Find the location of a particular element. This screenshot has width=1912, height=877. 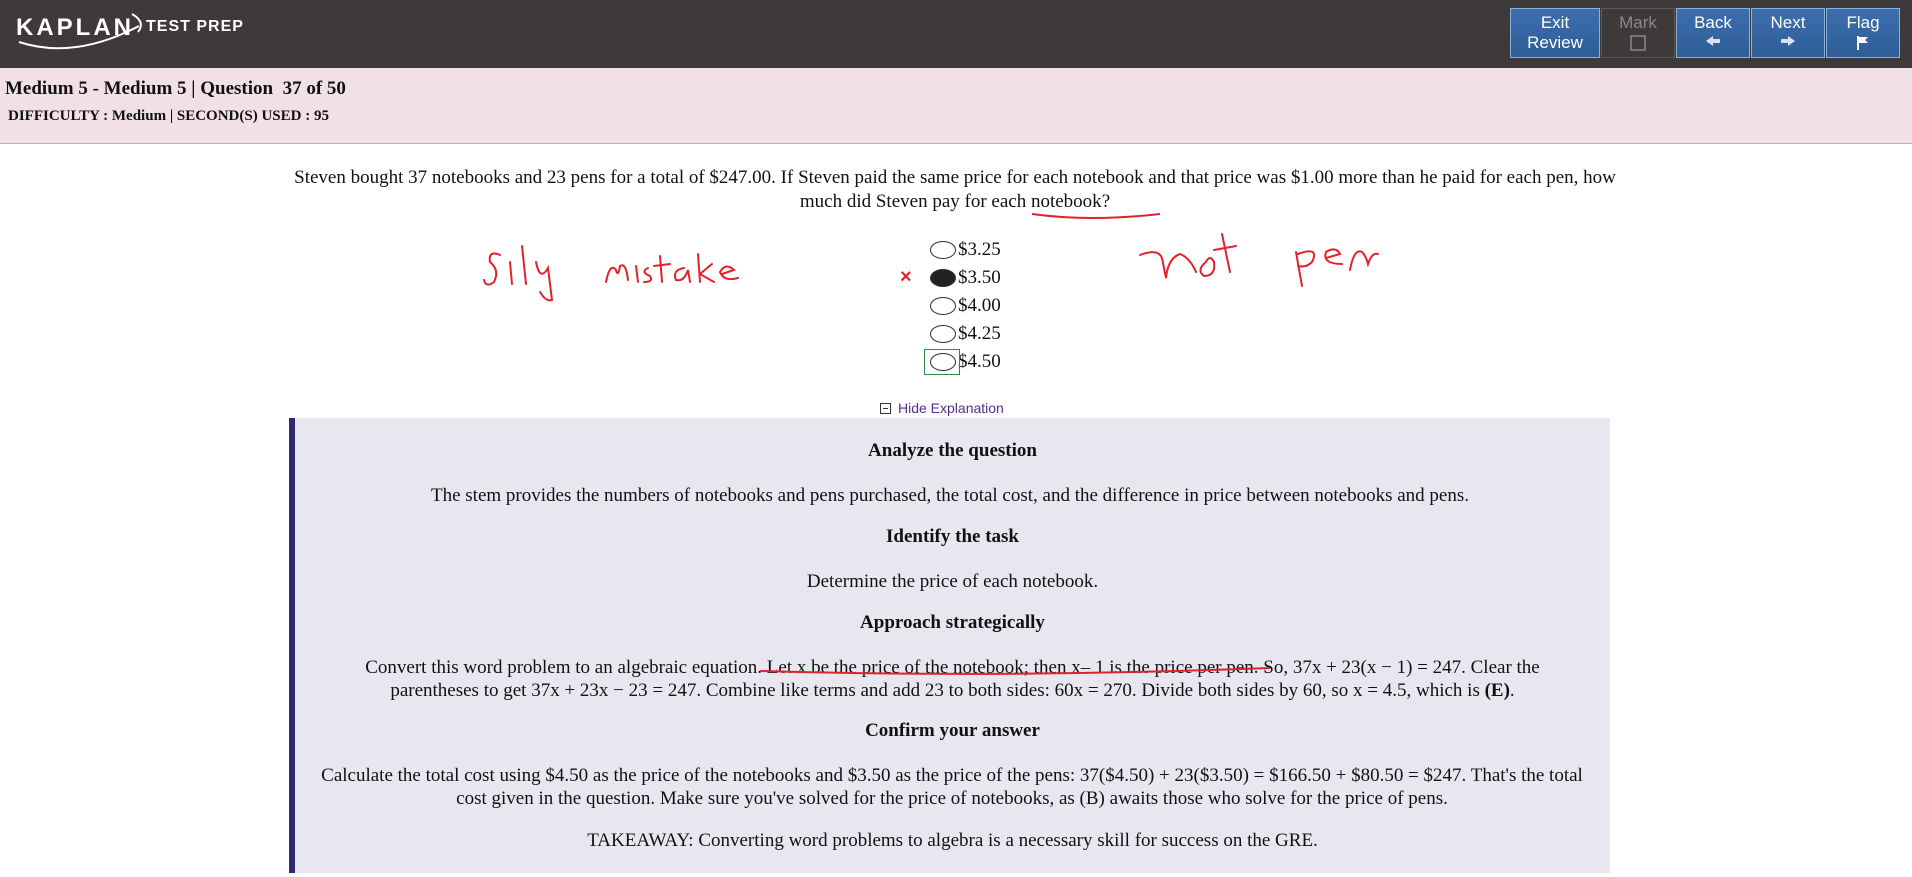

collapse-icon is located at coordinates (885, 408).